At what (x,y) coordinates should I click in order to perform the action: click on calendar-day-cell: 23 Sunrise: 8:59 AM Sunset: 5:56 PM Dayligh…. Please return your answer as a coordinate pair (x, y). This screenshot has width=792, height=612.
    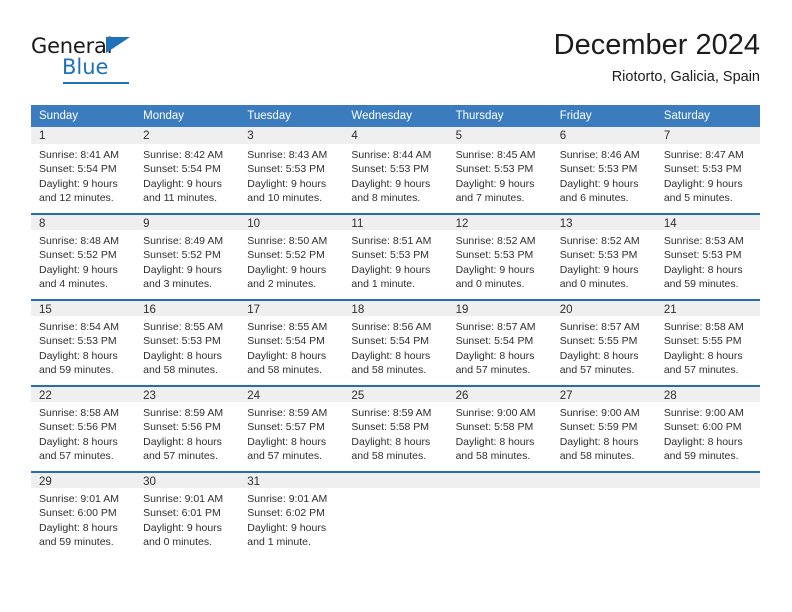
    Looking at the image, I should click on (187, 428).